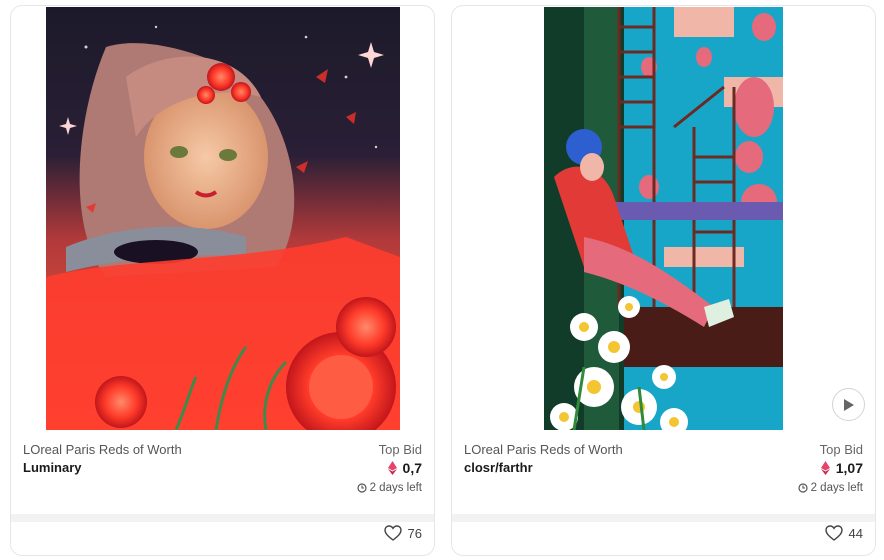 The image size is (884, 560). I want to click on top-bid-amount: 1,07, so click(841, 468).